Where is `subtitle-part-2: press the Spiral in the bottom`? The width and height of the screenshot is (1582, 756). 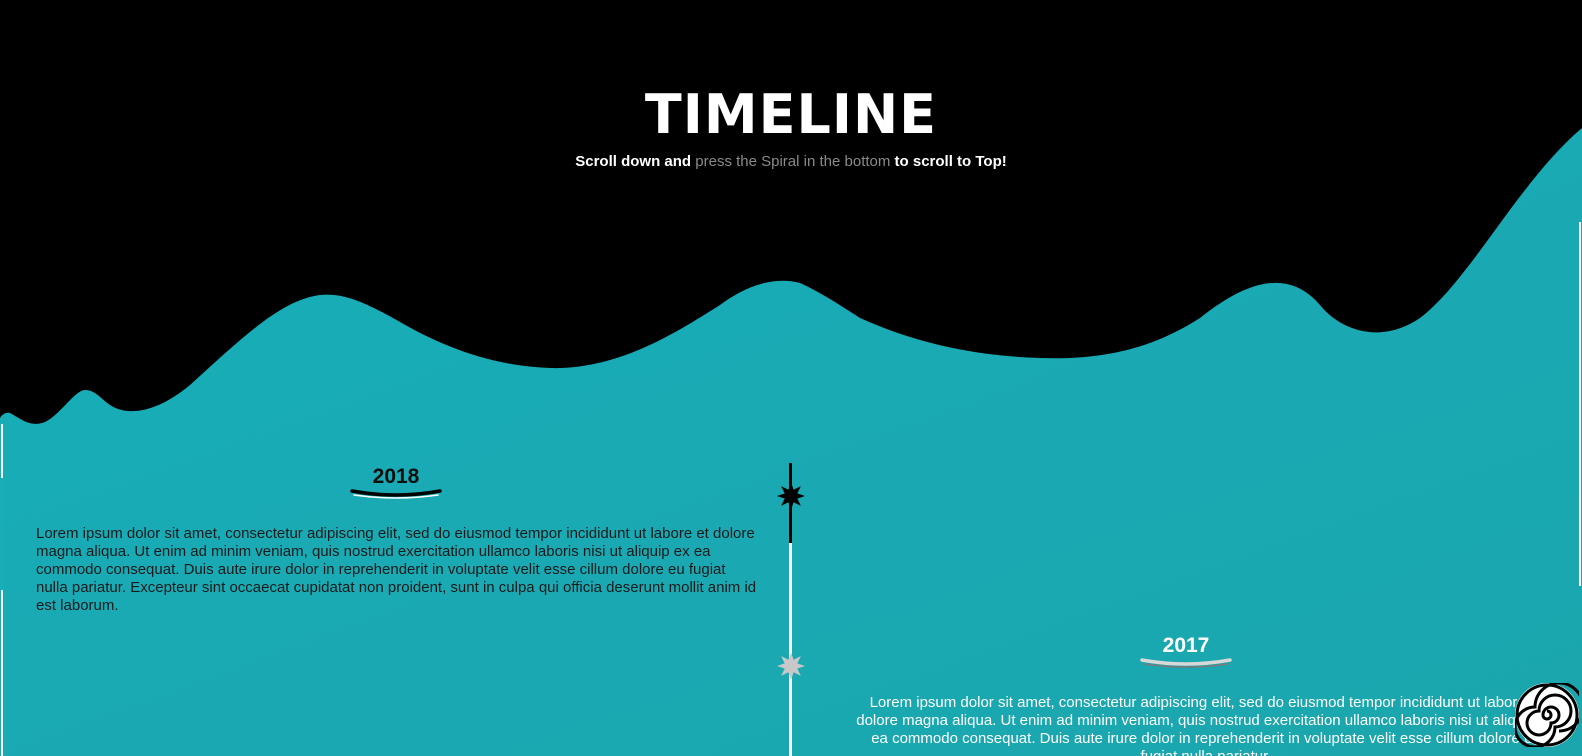
subtitle-part-2: press the Spiral in the bottom is located at coordinates (793, 161).